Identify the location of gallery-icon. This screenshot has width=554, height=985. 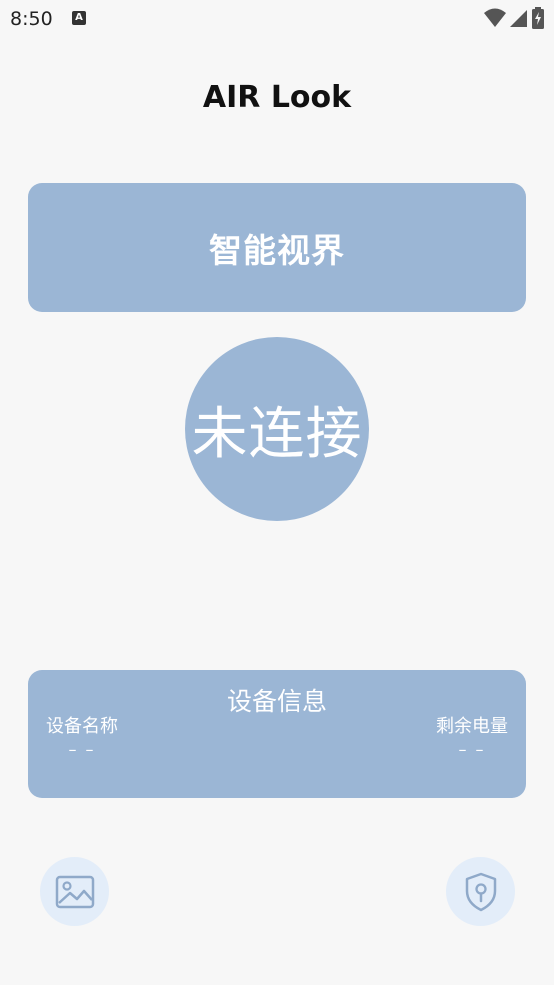
(74, 891).